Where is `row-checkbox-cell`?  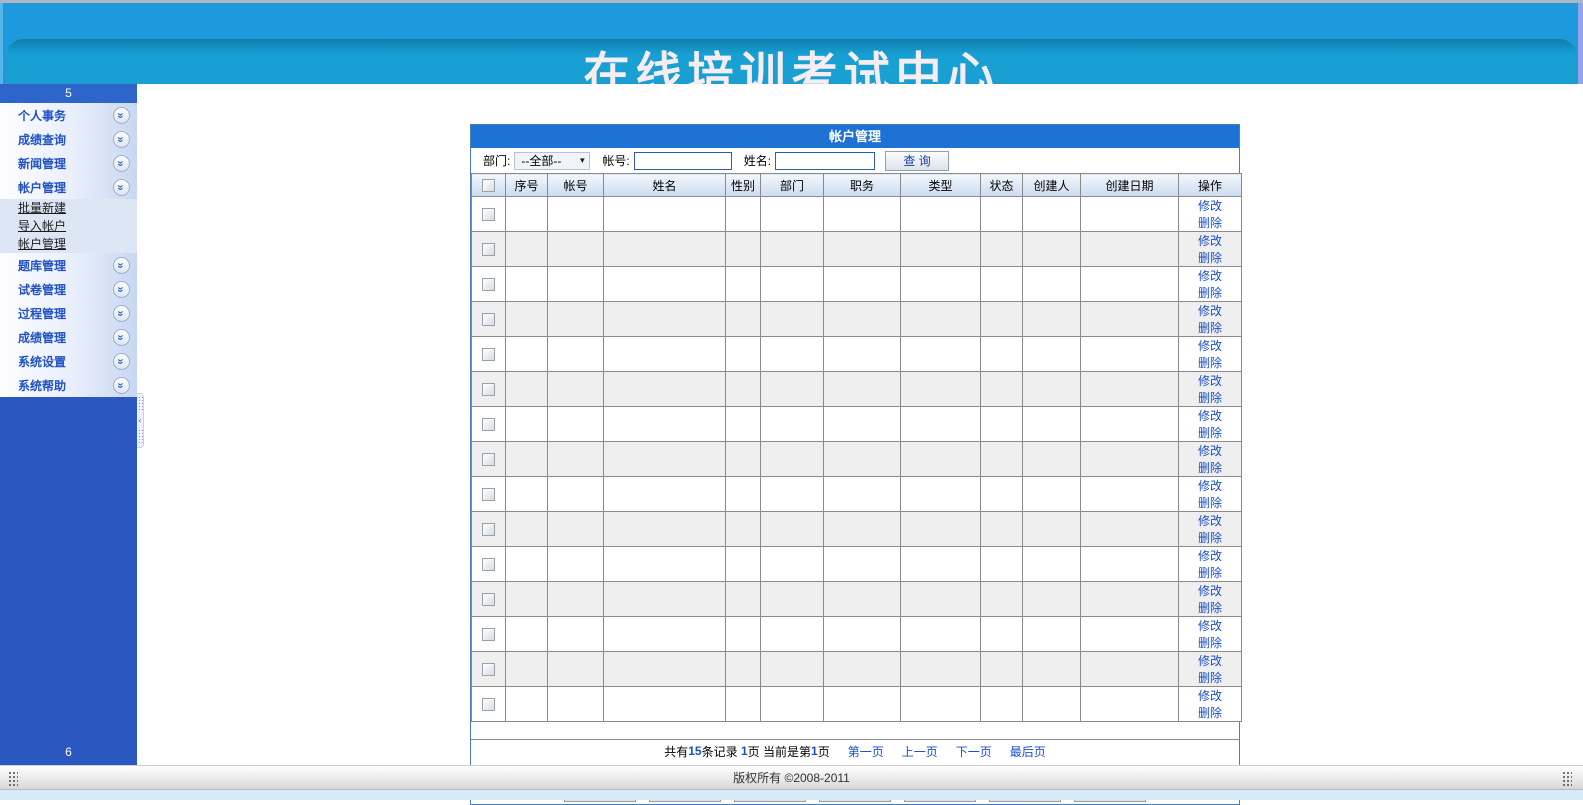 row-checkbox-cell is located at coordinates (488, 599).